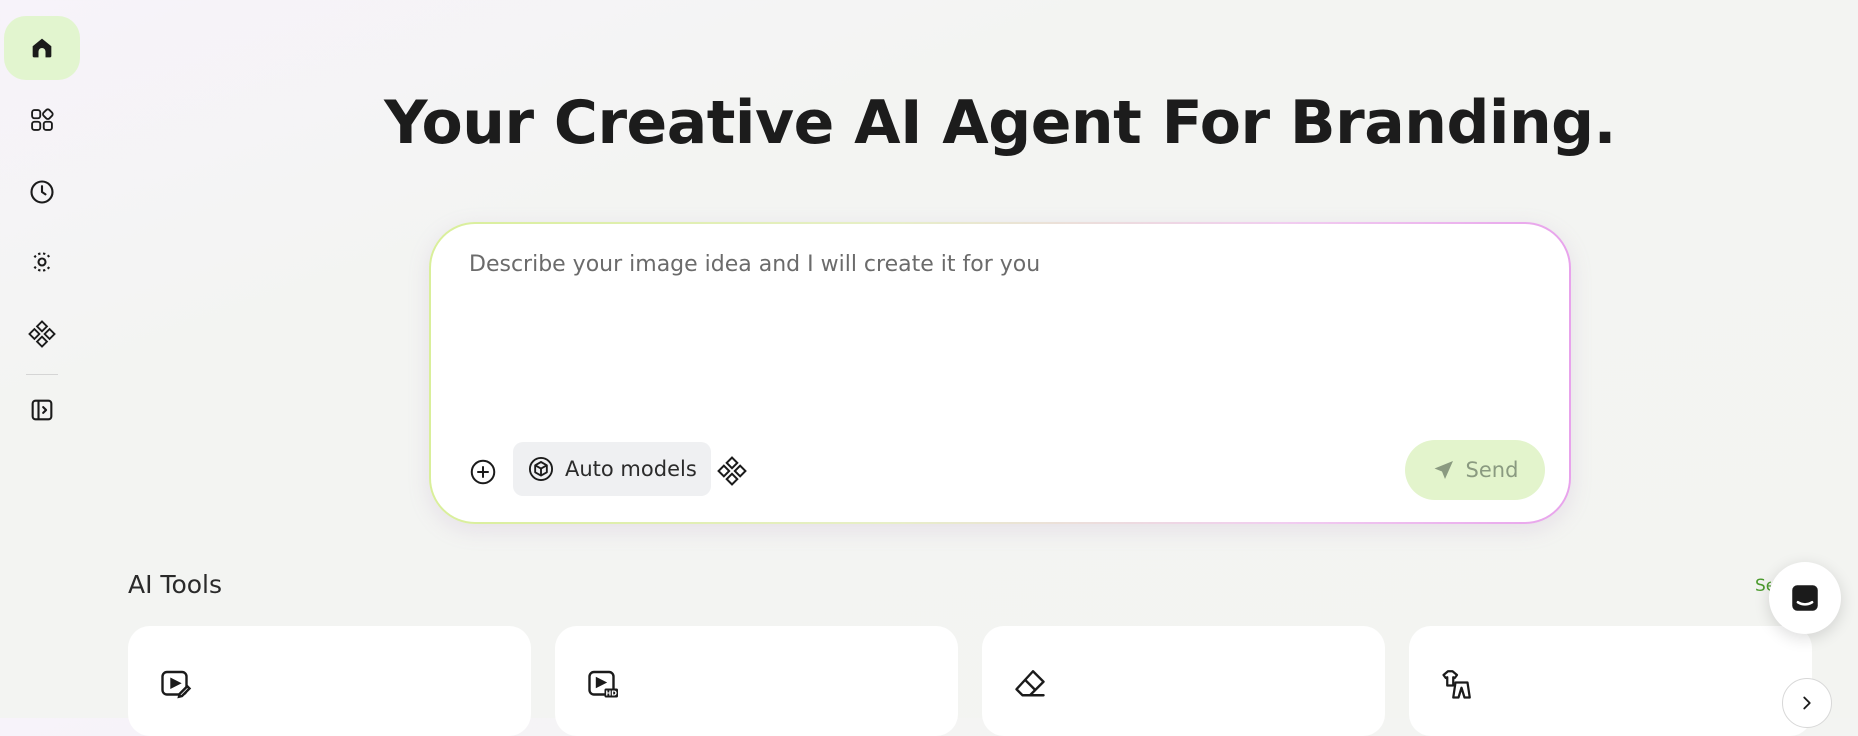 This screenshot has width=1858, height=736. I want to click on sidebar-expand-button, so click(42, 410).